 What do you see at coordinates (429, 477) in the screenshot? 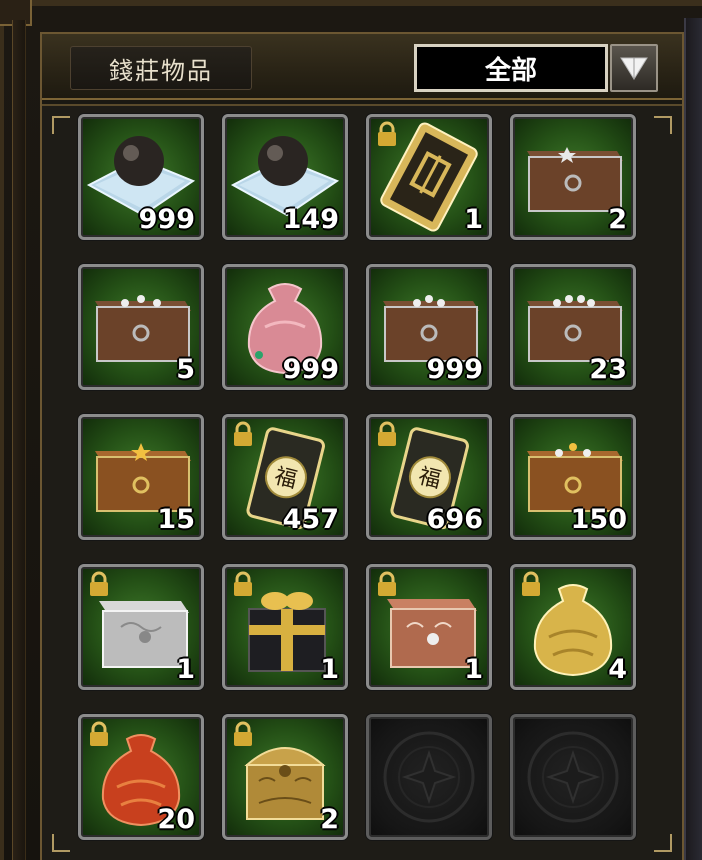
I see `item-slot: 福 696` at bounding box center [429, 477].